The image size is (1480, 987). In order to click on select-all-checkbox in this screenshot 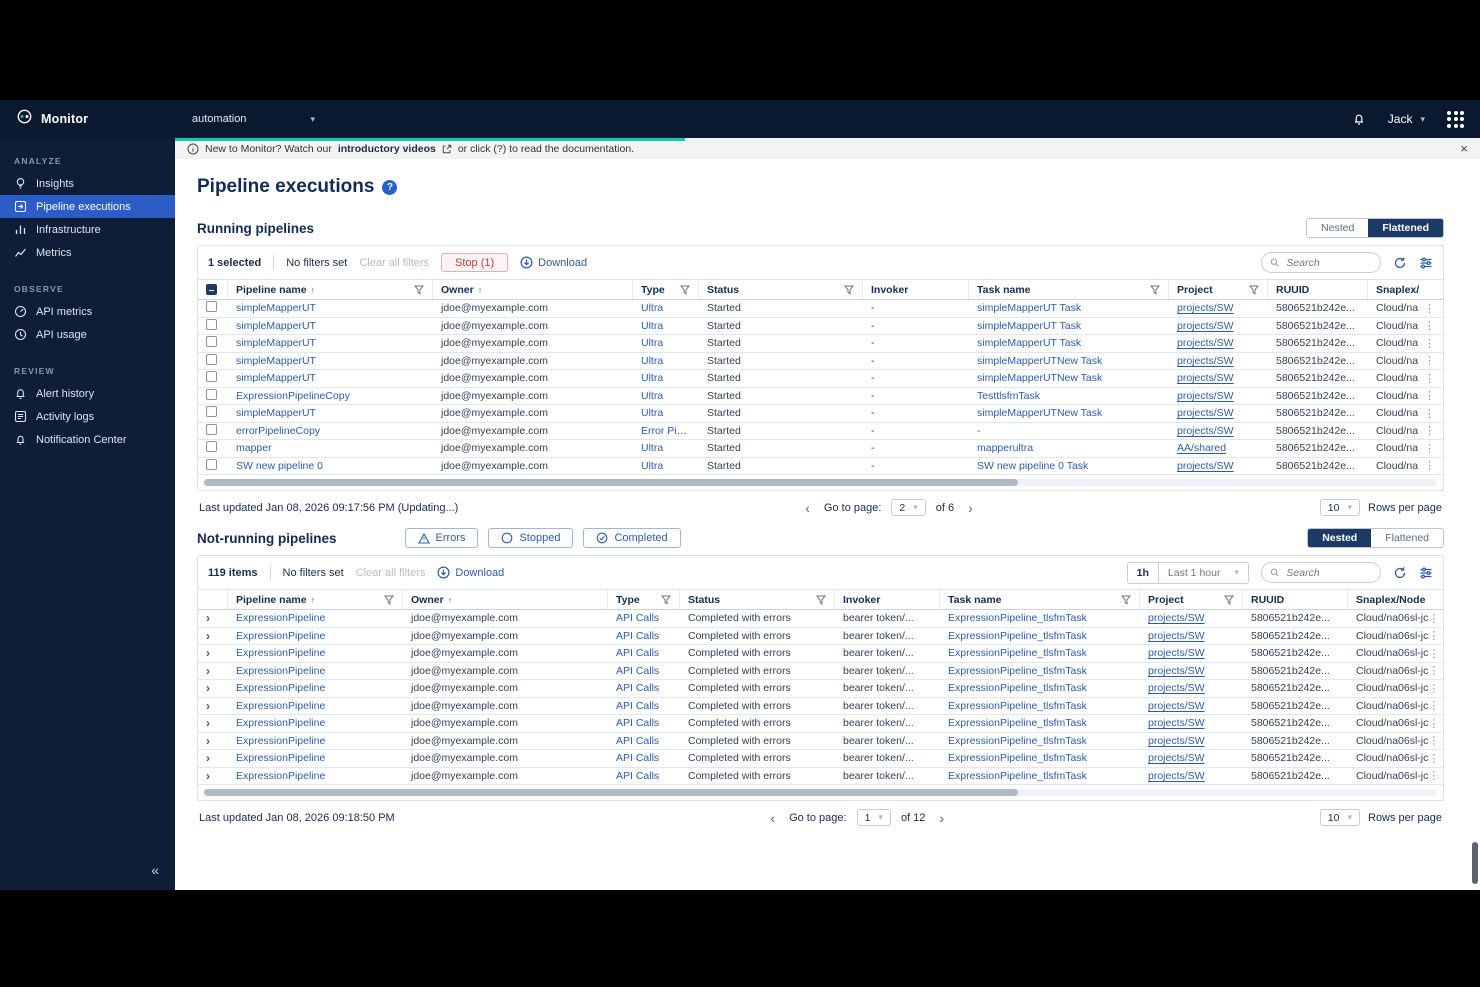, I will do `click(211, 289)`.